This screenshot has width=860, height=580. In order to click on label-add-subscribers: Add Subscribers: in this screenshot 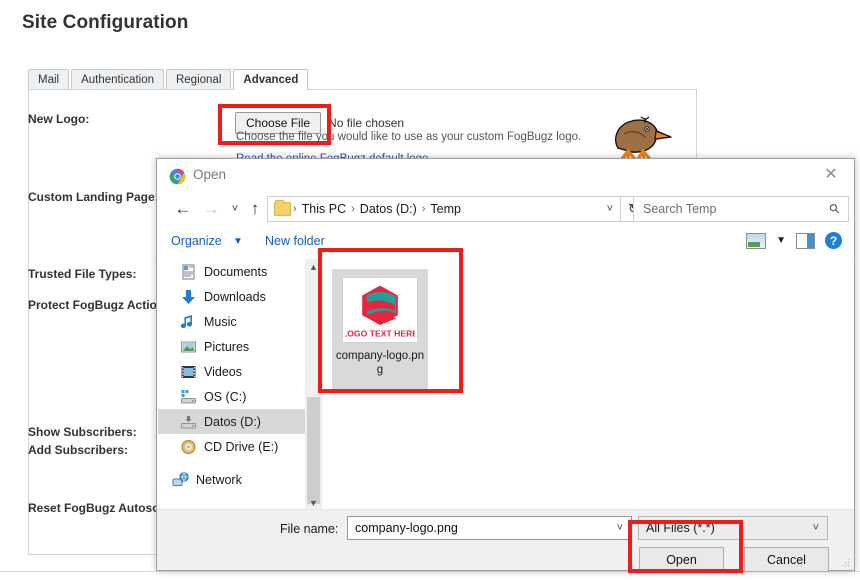, I will do `click(78, 450)`.